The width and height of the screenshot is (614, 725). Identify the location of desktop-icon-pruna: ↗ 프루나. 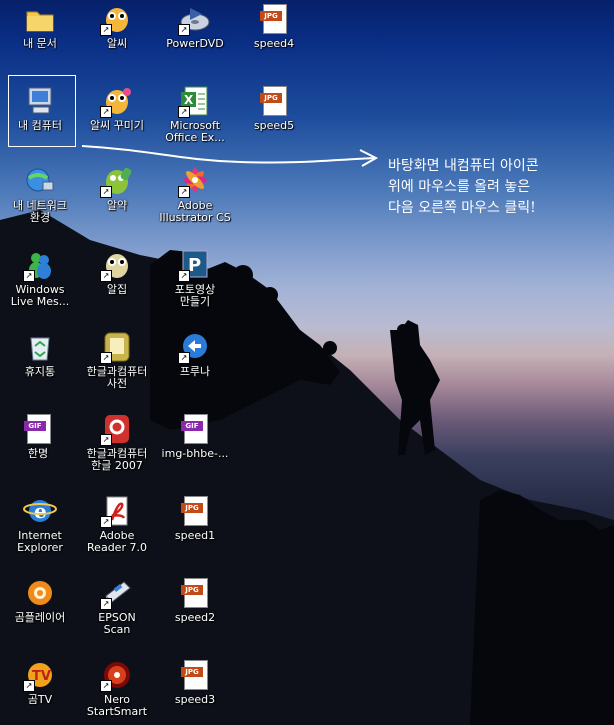
(195, 354).